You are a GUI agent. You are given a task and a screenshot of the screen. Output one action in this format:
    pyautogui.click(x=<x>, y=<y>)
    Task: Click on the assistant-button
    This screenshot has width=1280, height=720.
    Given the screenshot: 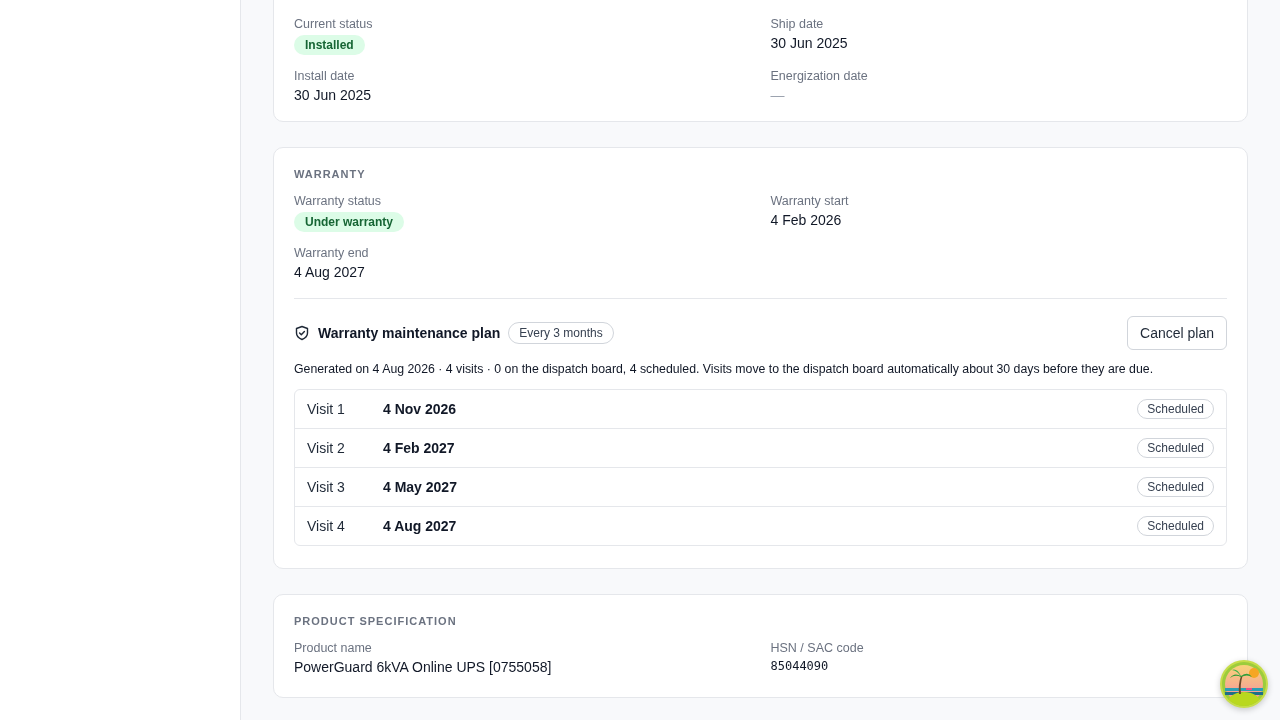 What is the action you would take?
    pyautogui.click(x=1244, y=684)
    